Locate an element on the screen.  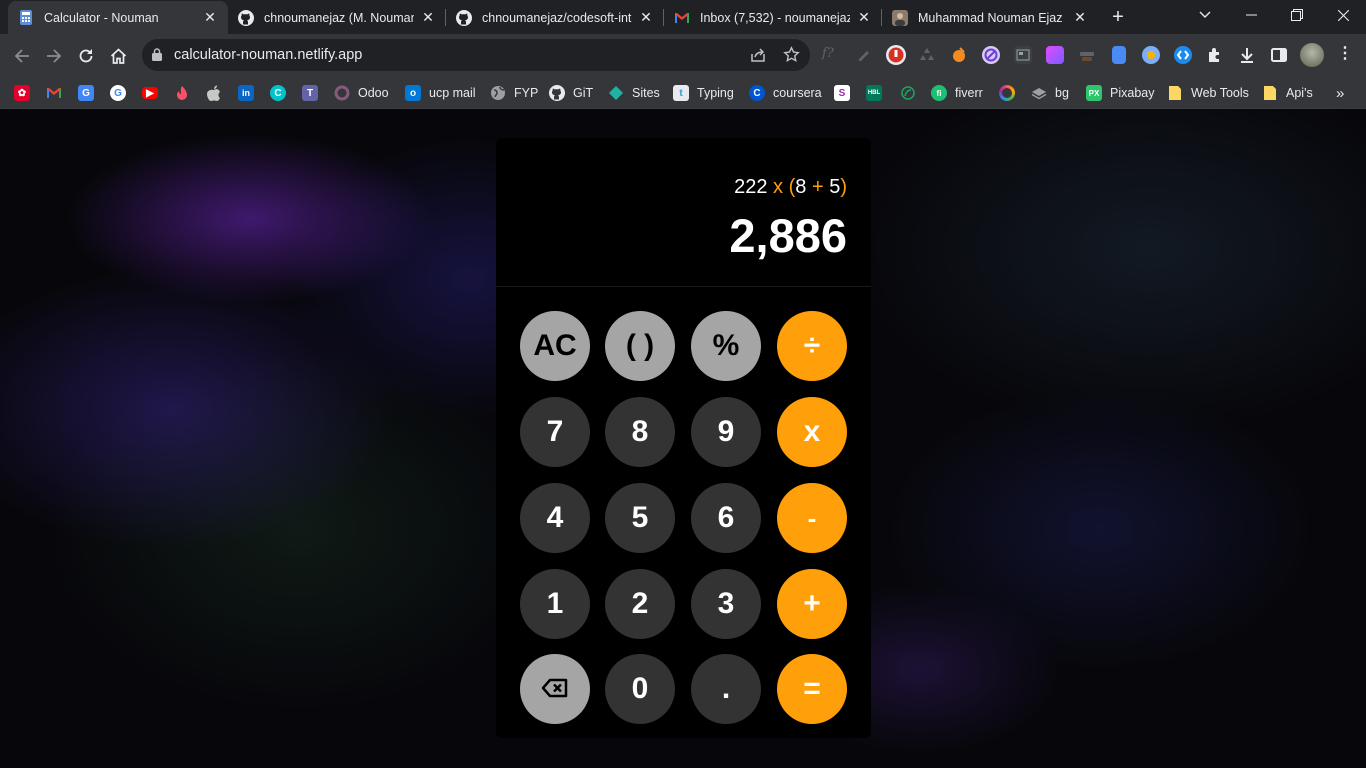
tab-profile: Muhammad Nouman Ejaz ✕ is located at coordinates (990, 17).